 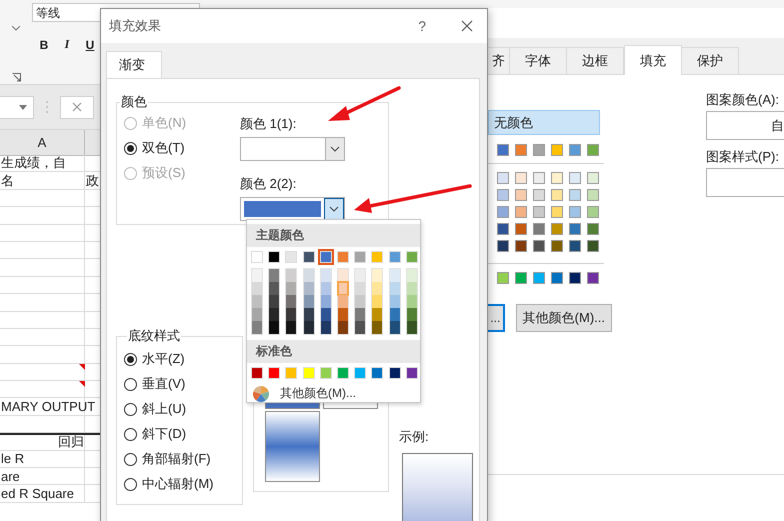 What do you see at coordinates (414, 437) in the screenshot?
I see `sample-label: 示例:` at bounding box center [414, 437].